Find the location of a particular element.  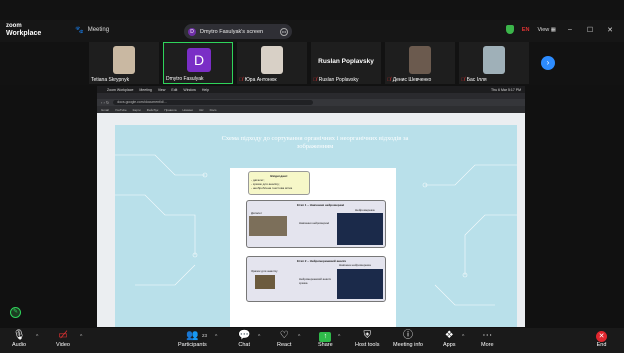

participants-button: 👥 23 Participants is located at coordinates (192, 339).